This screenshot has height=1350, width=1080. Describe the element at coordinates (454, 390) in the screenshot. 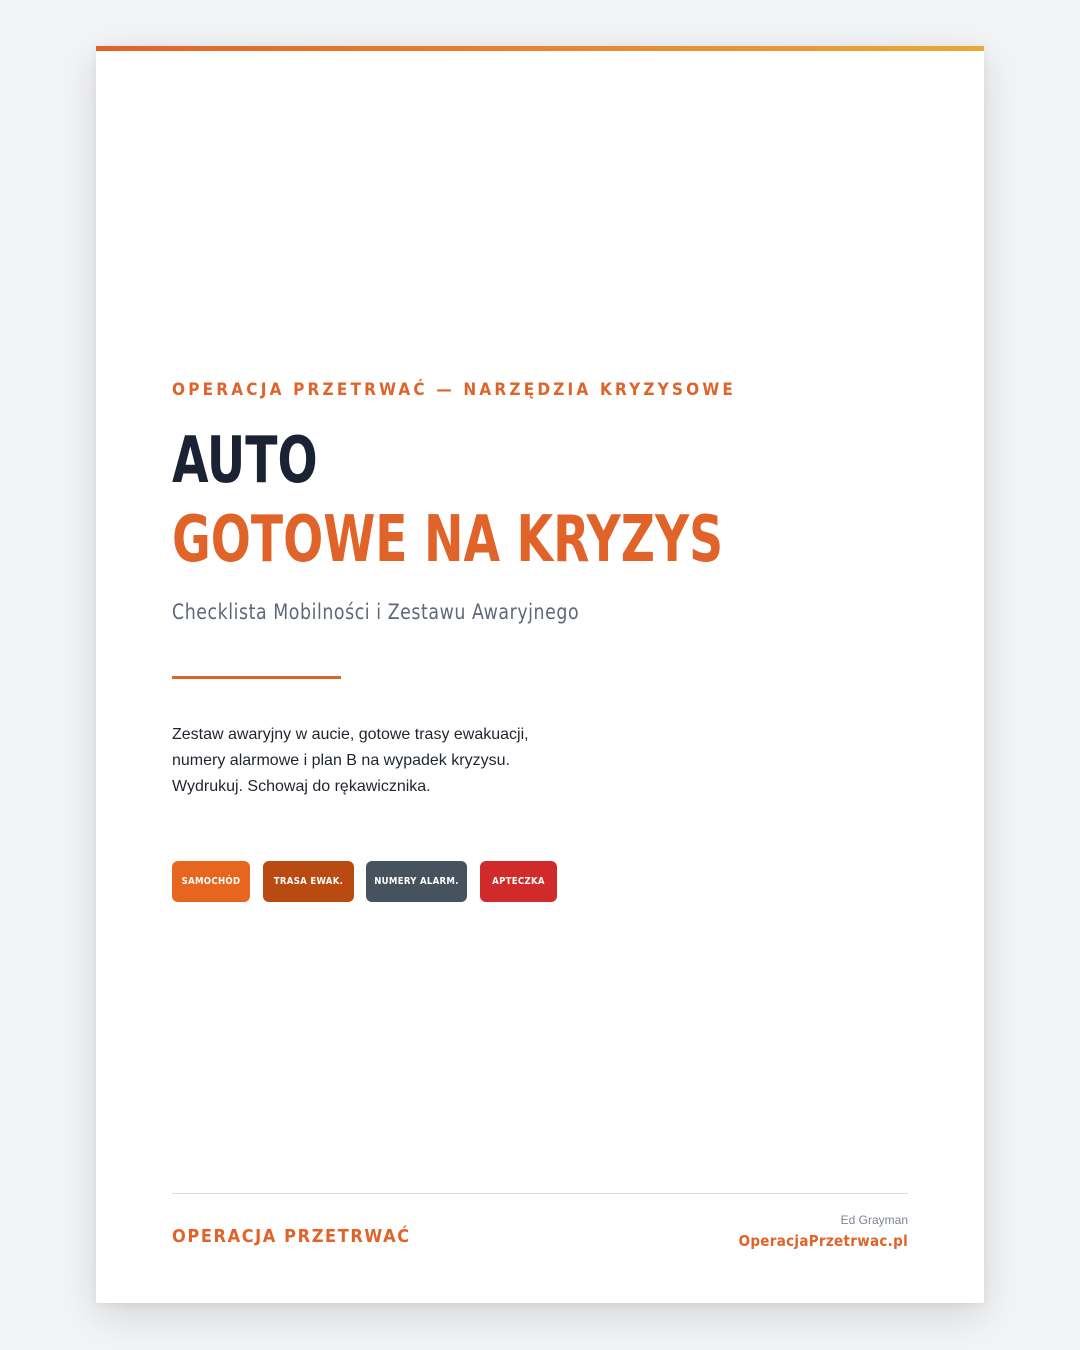

I see `kicker-text: OPERACJA PRZETRWAĆ — NARZĘDZIA KRYZYSOWE` at that location.